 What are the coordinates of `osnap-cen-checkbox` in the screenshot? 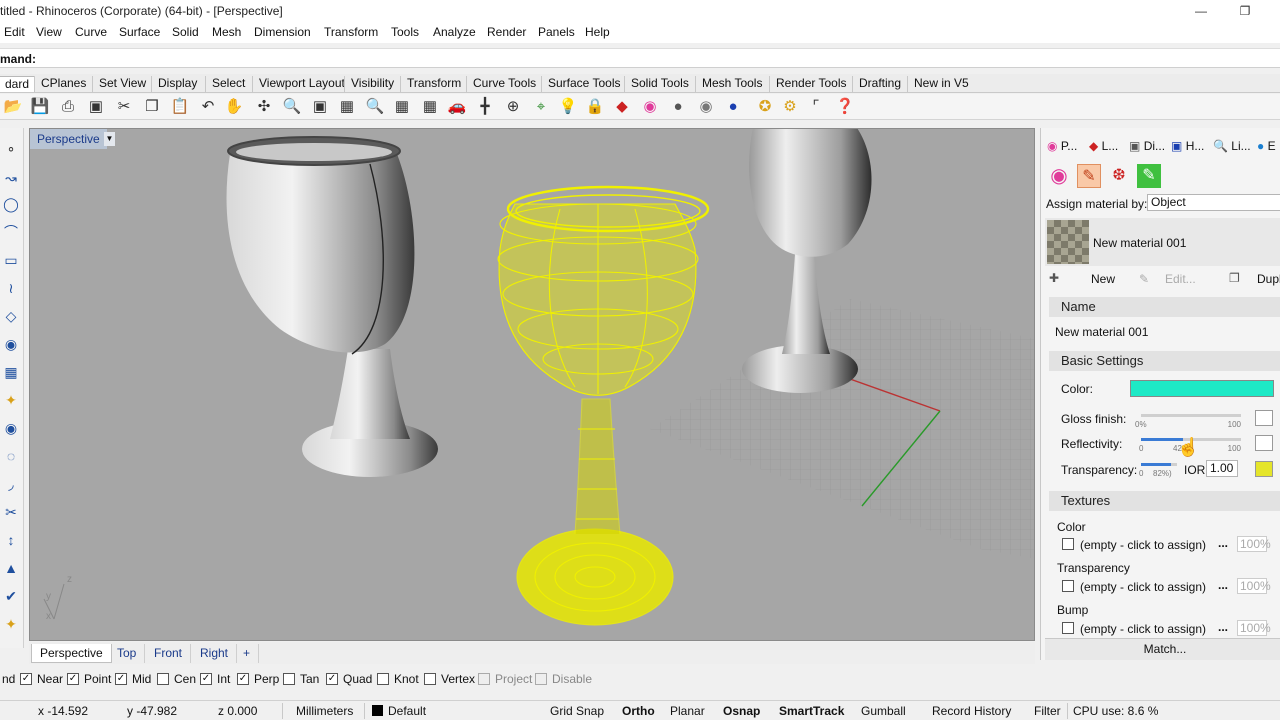 It's located at (163, 679).